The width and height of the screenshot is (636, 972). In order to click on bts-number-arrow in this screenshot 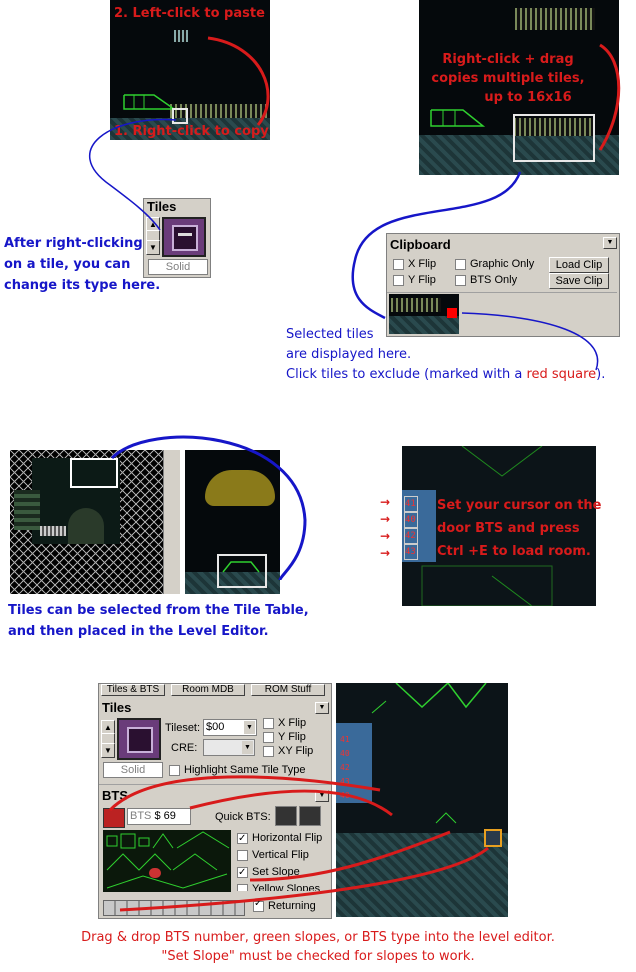, I will do `click(291, 803)`.